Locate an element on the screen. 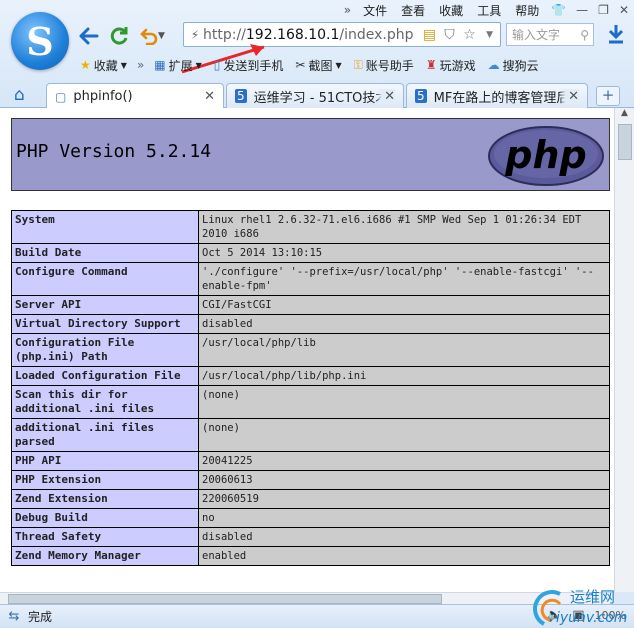 This screenshot has width=634, height=628. close-window-button: ✕ is located at coordinates (624, 10).